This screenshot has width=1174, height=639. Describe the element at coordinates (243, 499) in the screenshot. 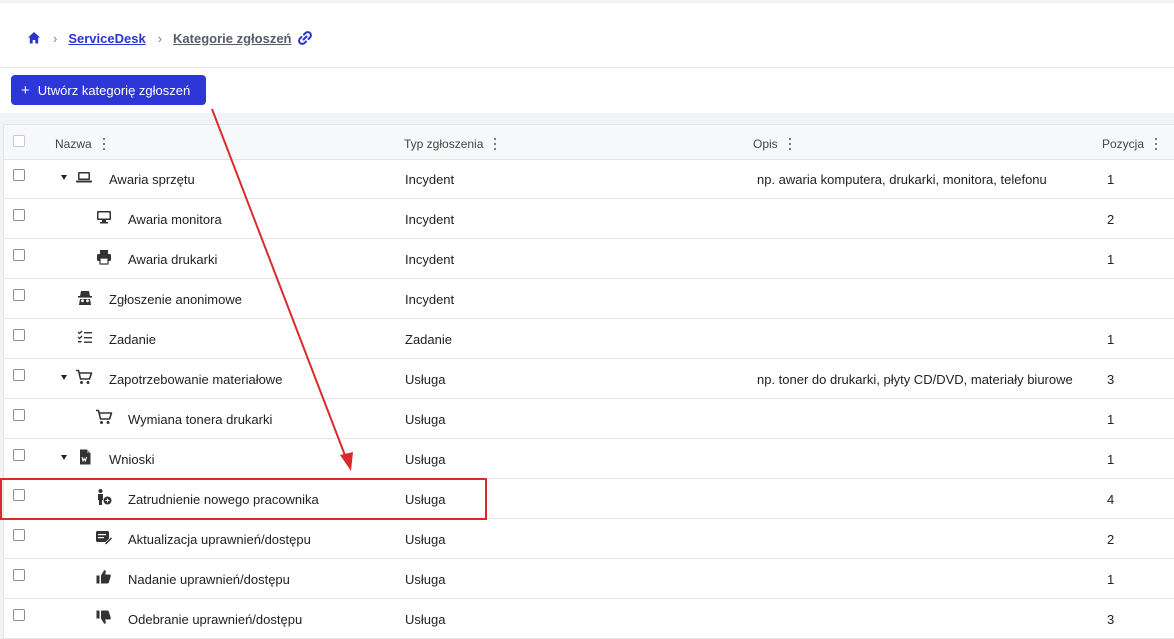

I see `highlight-box` at that location.